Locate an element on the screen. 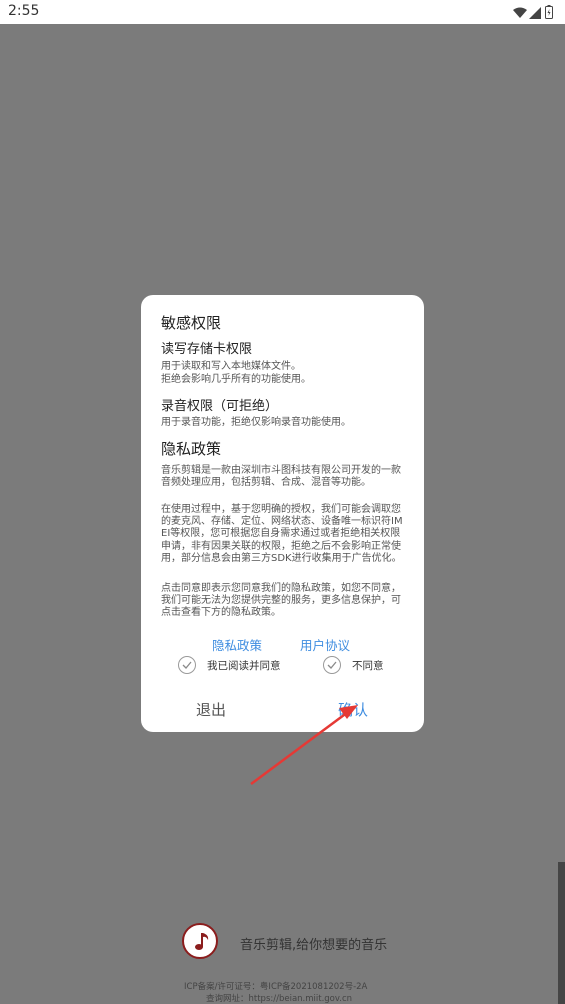 This screenshot has width=565, height=1004. music-note-icon is located at coordinates (202, 941).